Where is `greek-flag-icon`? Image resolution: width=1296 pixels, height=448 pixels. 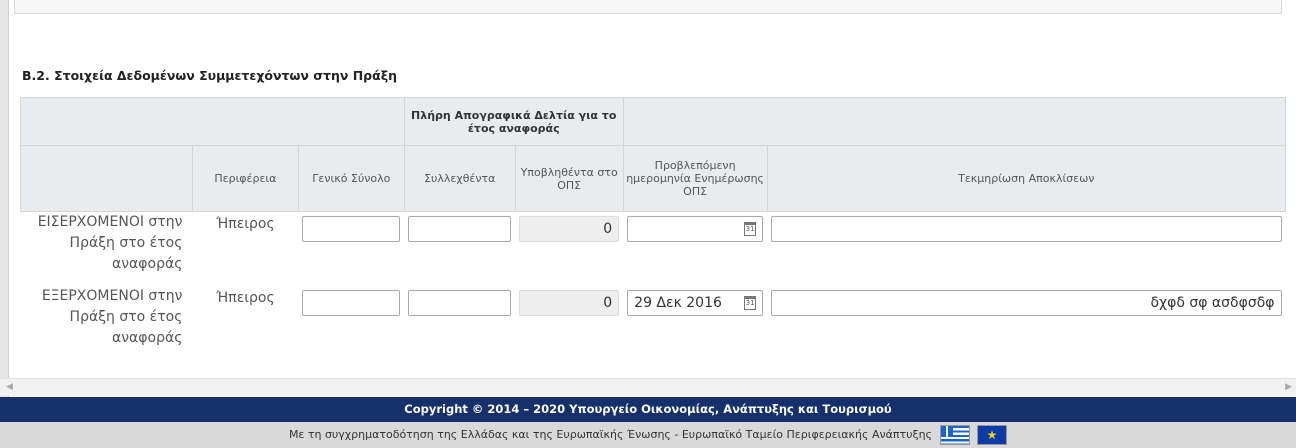 greek-flag-icon is located at coordinates (954, 435).